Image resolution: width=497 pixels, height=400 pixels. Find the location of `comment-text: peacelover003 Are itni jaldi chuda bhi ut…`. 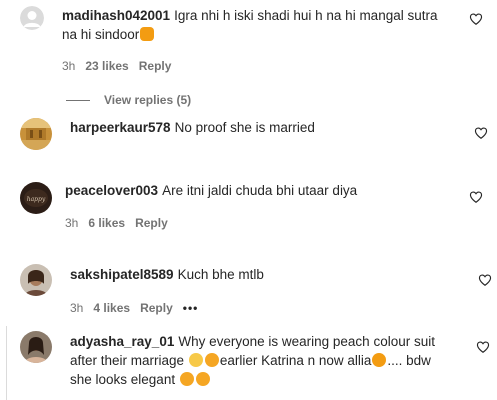

comment-text: peacelover003 Are itni jaldi chuda bhi ut… is located at coordinates (211, 190).